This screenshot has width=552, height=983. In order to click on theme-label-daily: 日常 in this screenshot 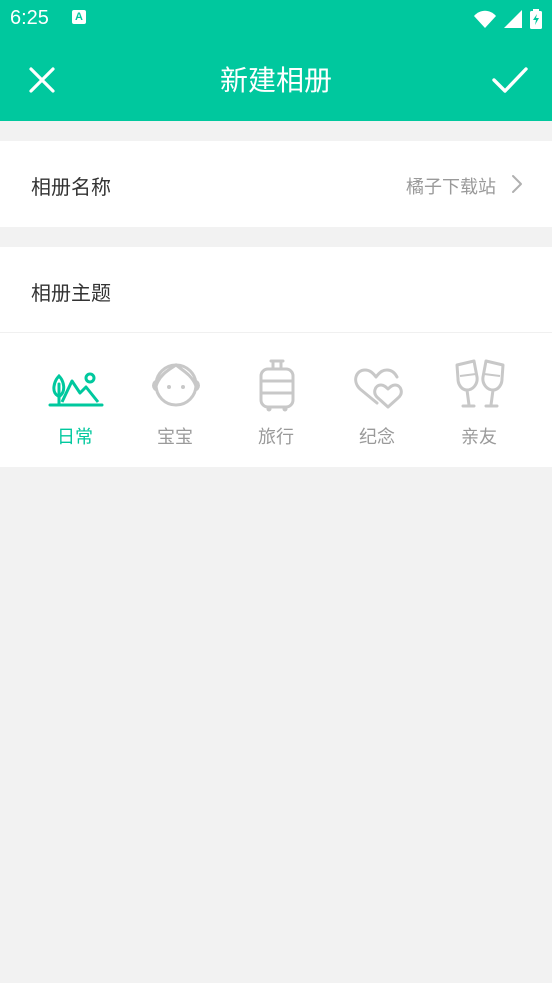, I will do `click(75, 437)`.